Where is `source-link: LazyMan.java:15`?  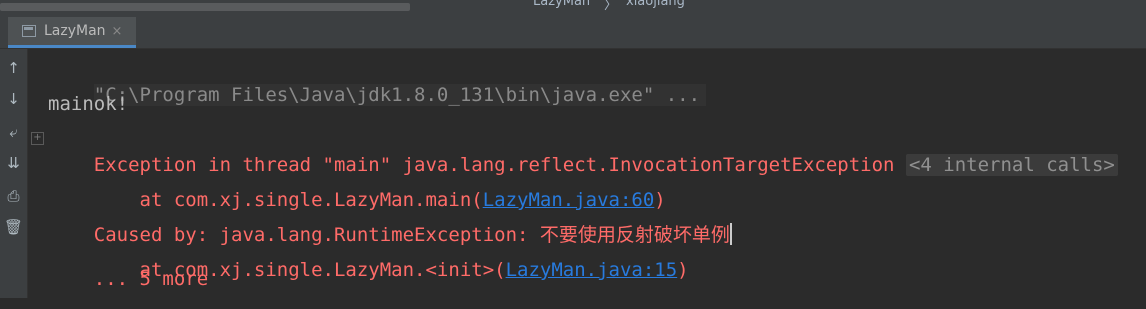
source-link: LazyMan.java:15 is located at coordinates (592, 270).